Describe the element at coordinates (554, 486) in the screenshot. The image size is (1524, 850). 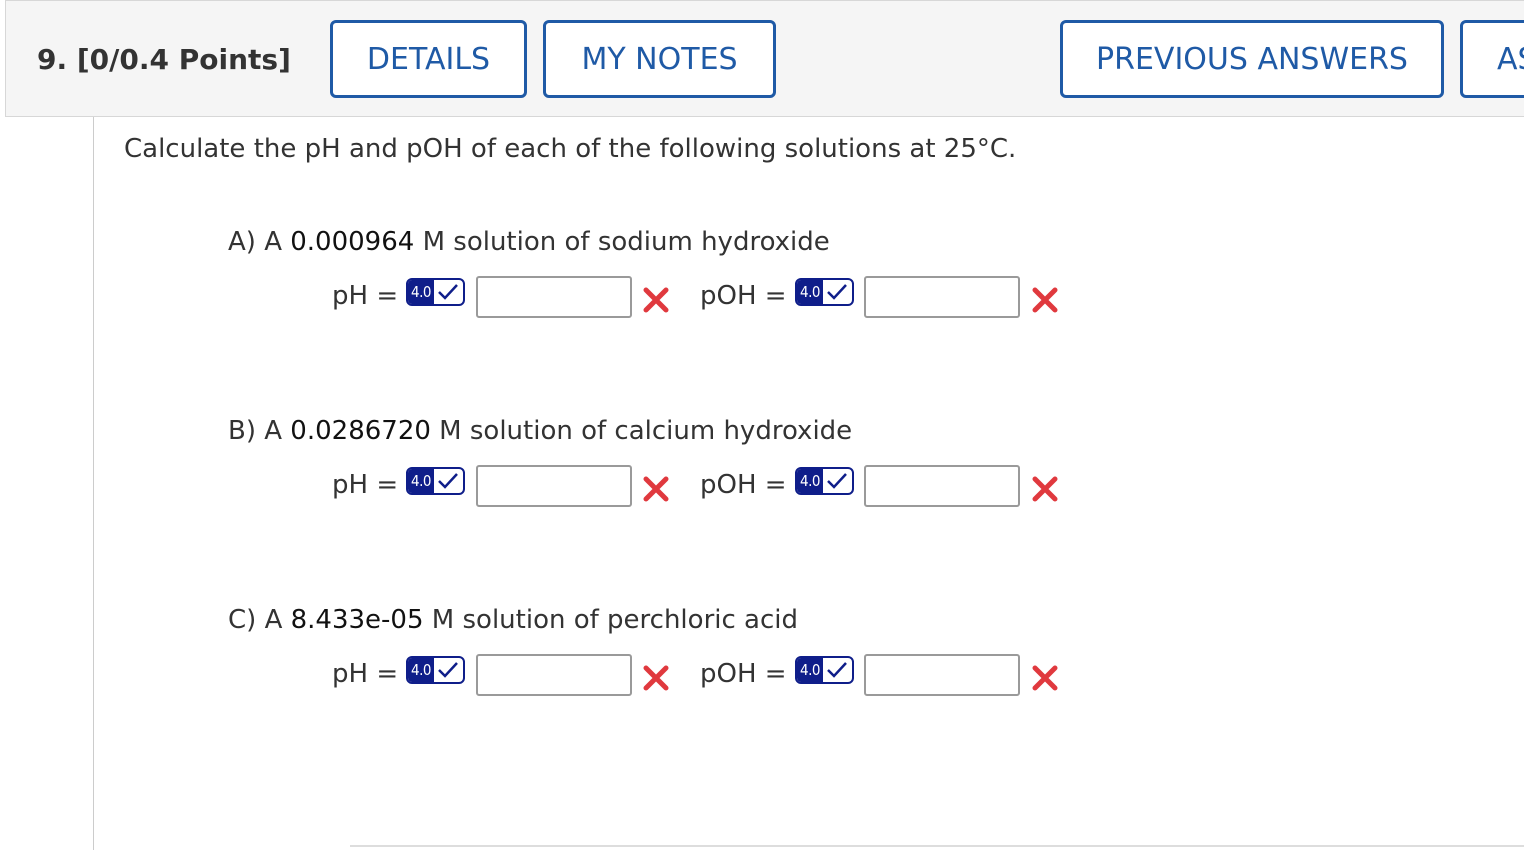
I see `part-b-ph-input` at that location.